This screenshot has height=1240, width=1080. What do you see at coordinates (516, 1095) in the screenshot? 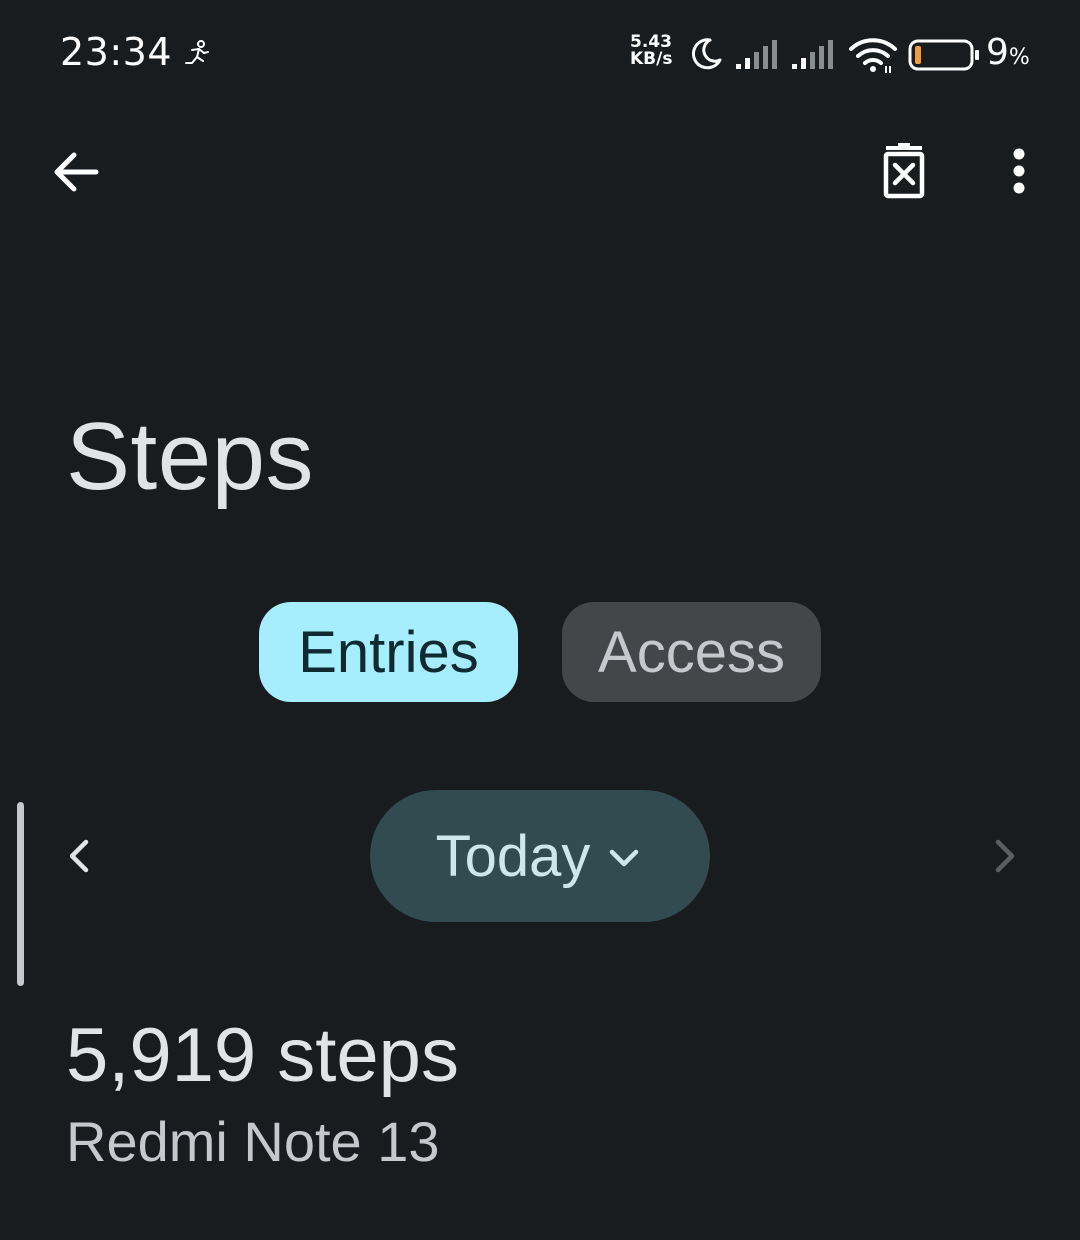
I see `step-entry: 5,919 steps Redmi Note 13` at bounding box center [516, 1095].